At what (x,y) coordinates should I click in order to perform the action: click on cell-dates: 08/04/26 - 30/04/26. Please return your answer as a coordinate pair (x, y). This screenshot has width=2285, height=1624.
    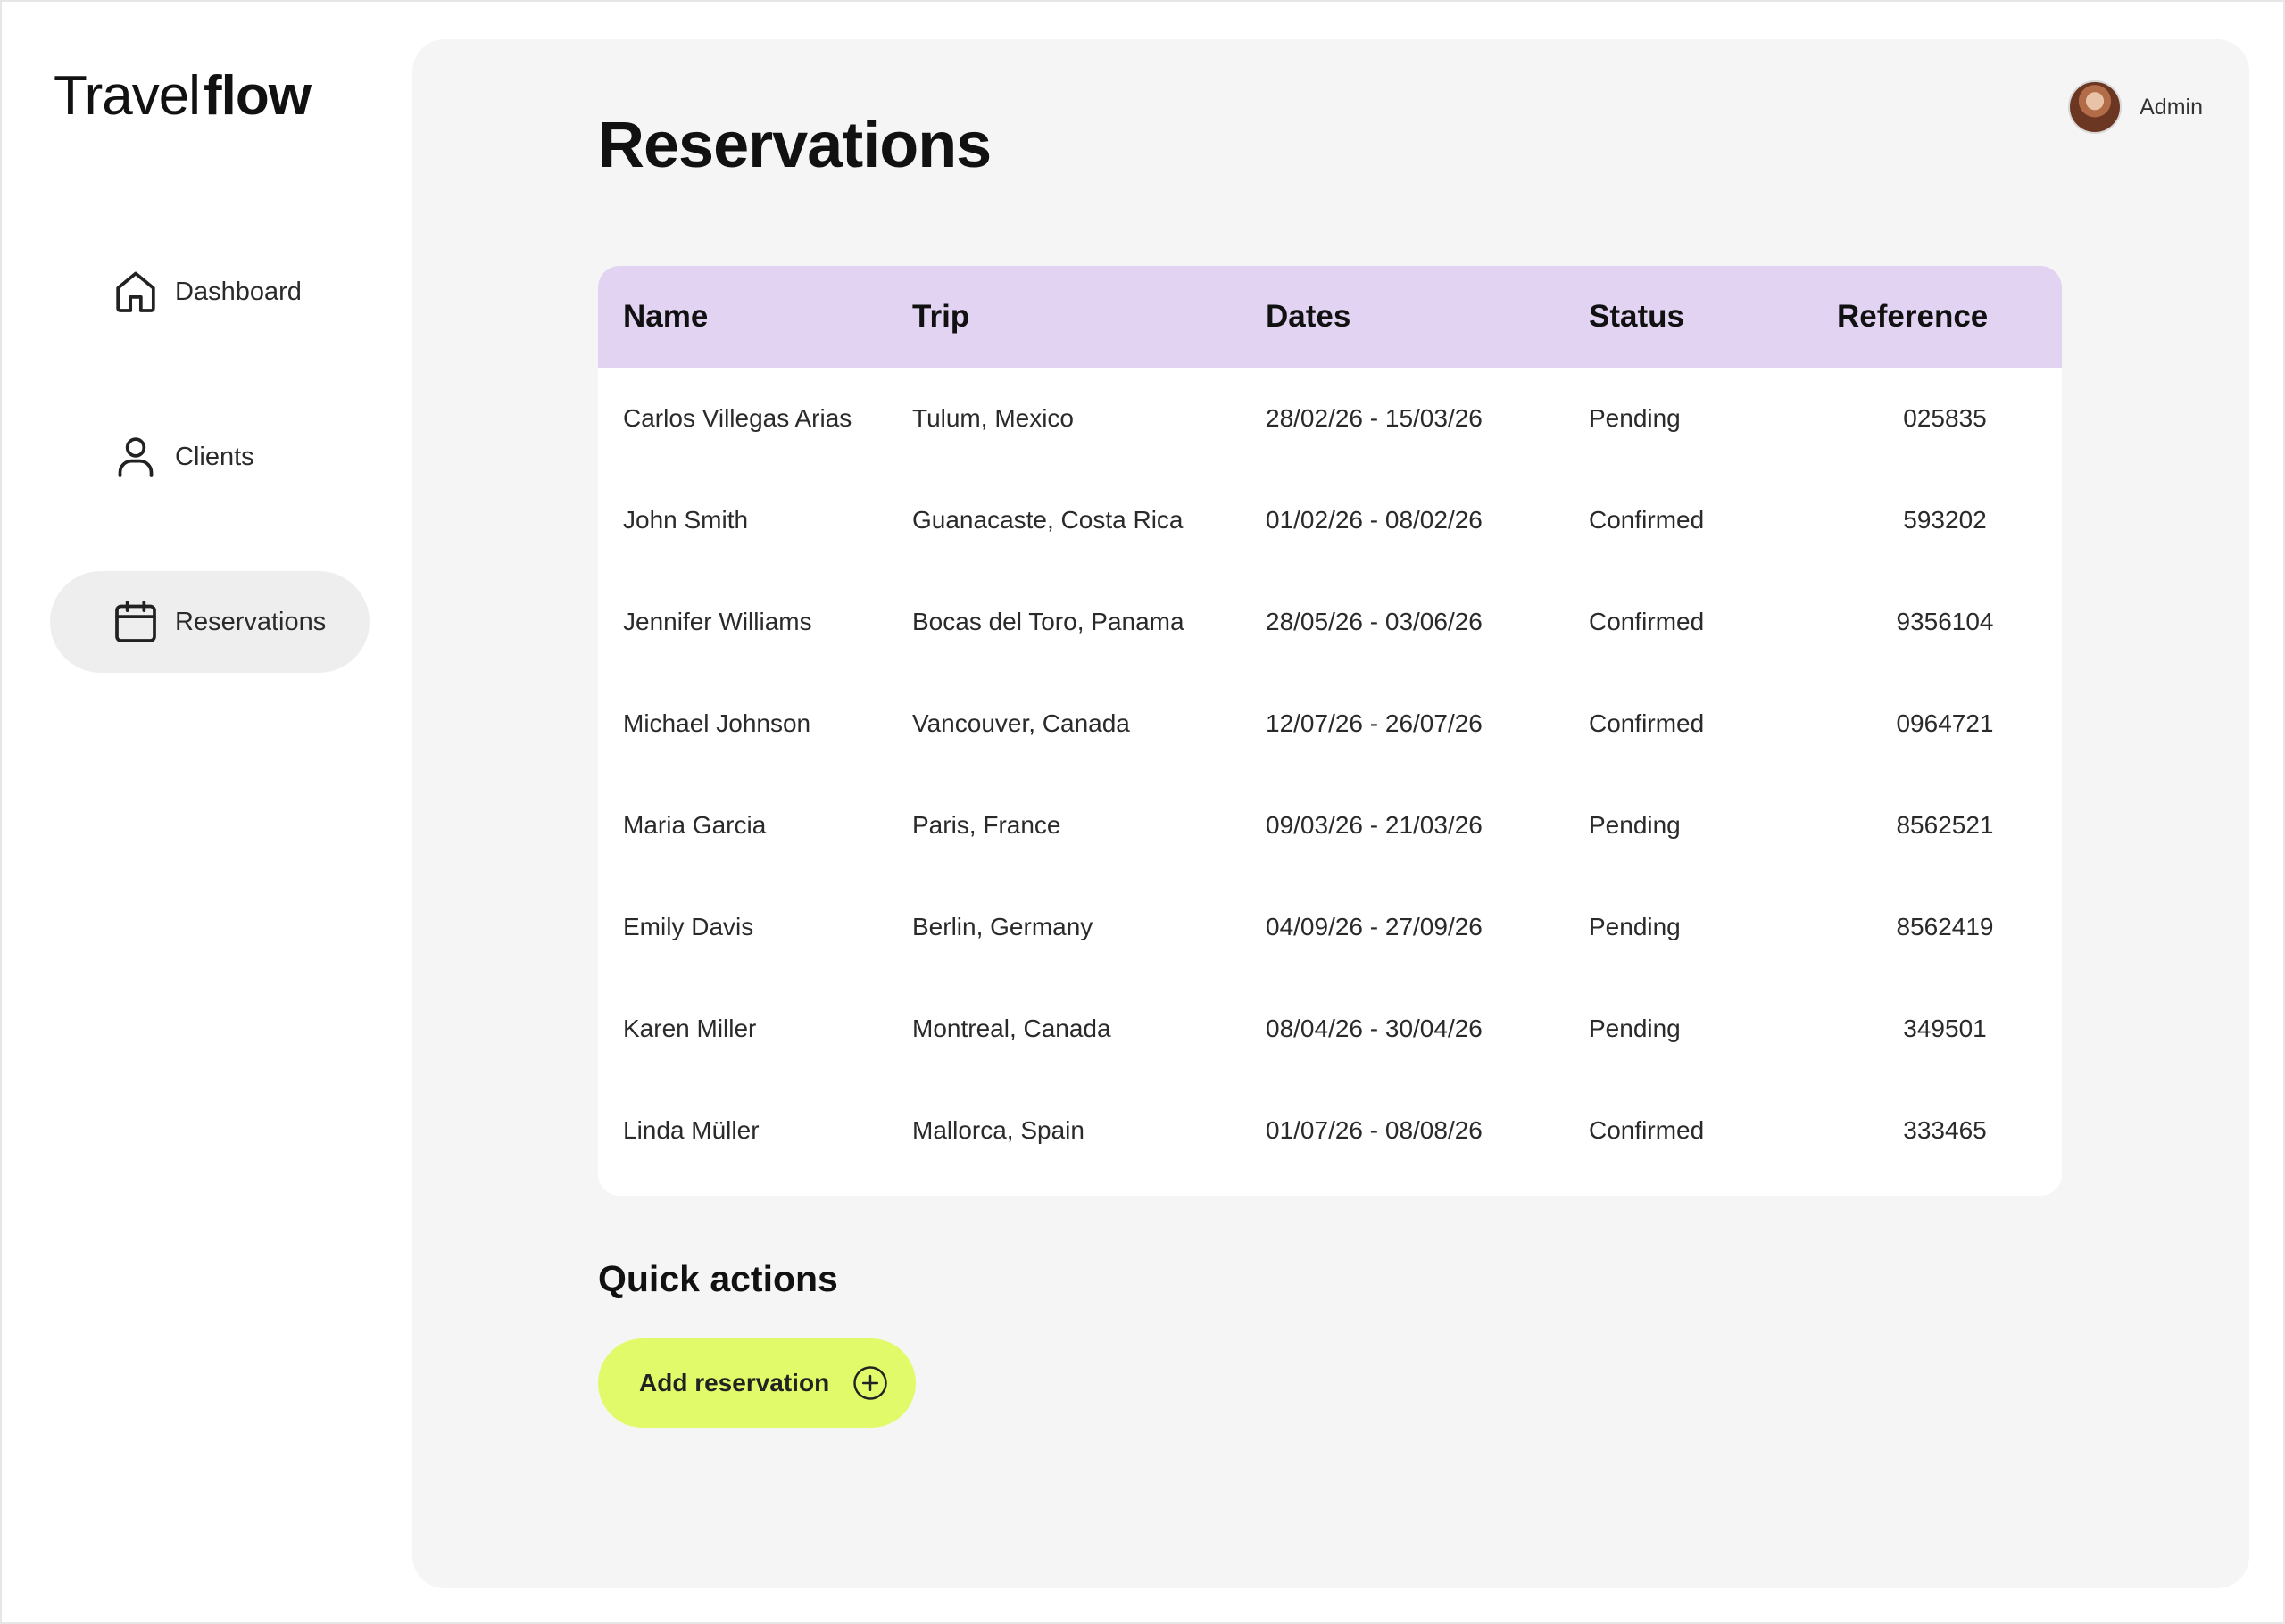
    Looking at the image, I should click on (1374, 1028).